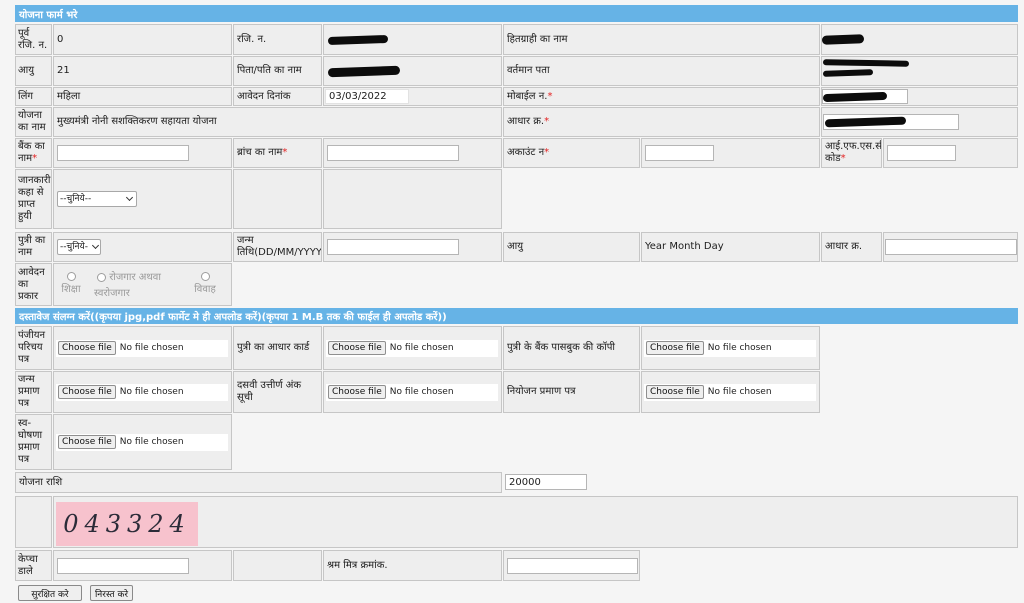 This screenshot has width=1024, height=603. I want to click on scheme-name-label: योजना का नाम, so click(33, 122).